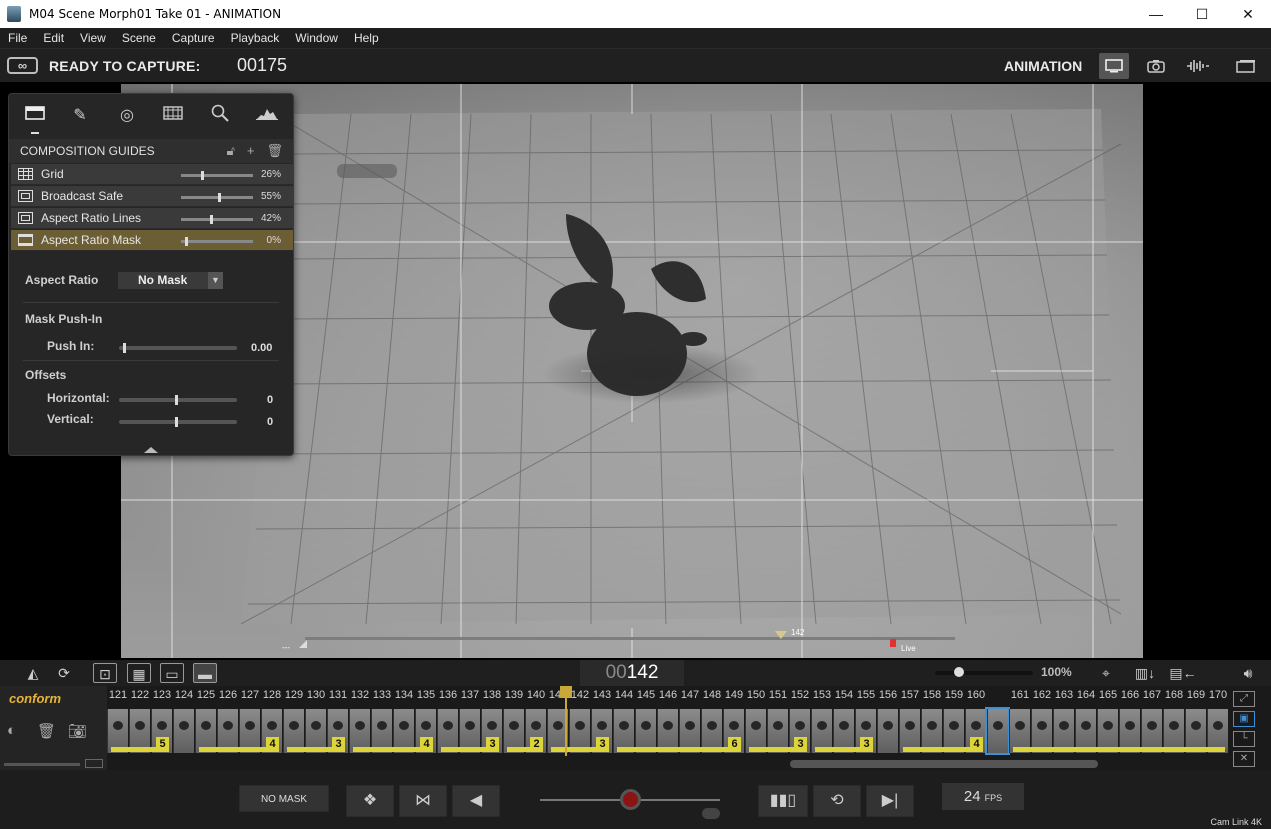 Image resolution: width=1271 pixels, height=829 pixels. Describe the element at coordinates (152, 196) in the screenshot. I see `guide-row-broadcast-safe: Broadcast Safe 55%` at that location.